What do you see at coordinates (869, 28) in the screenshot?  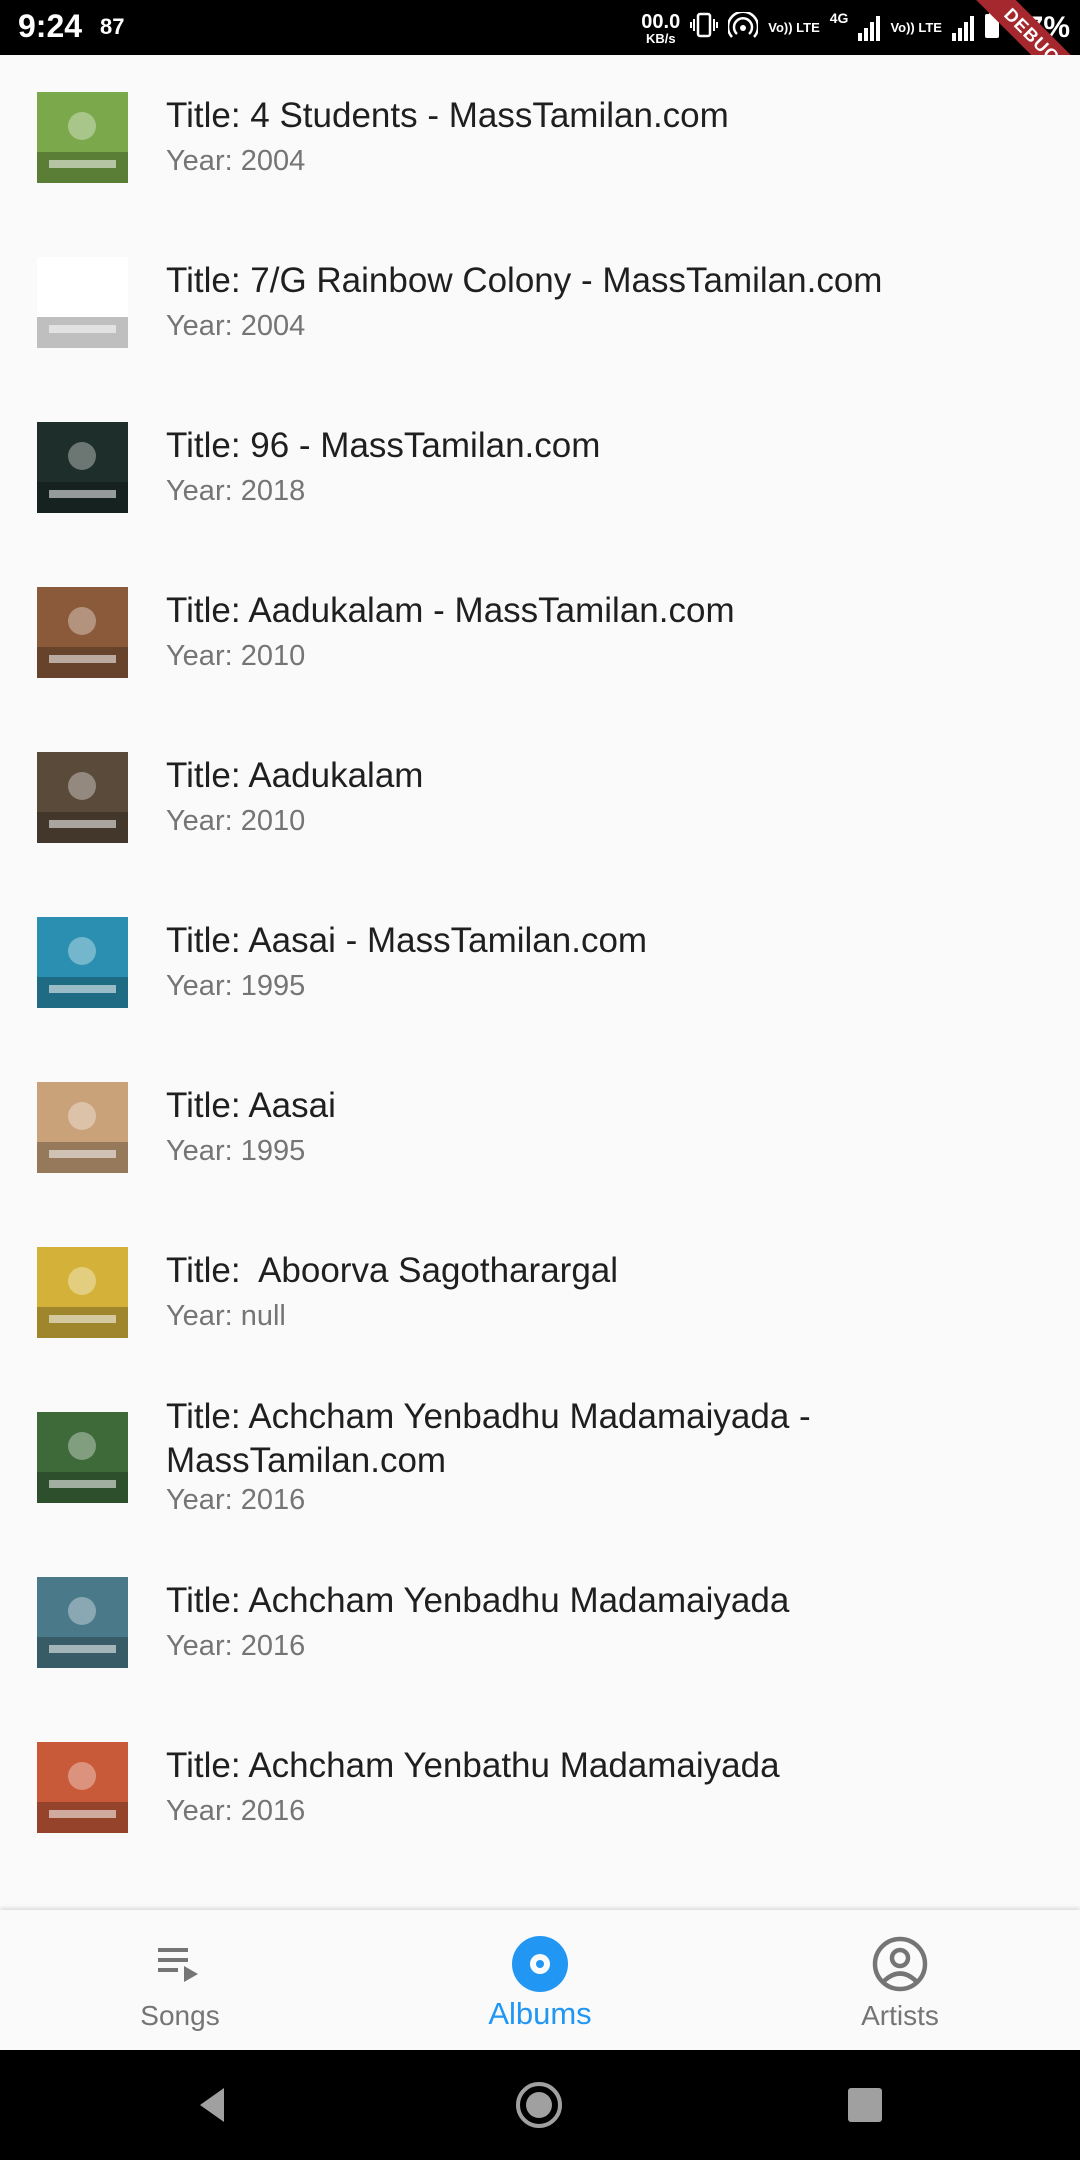 I see `signal-icon` at bounding box center [869, 28].